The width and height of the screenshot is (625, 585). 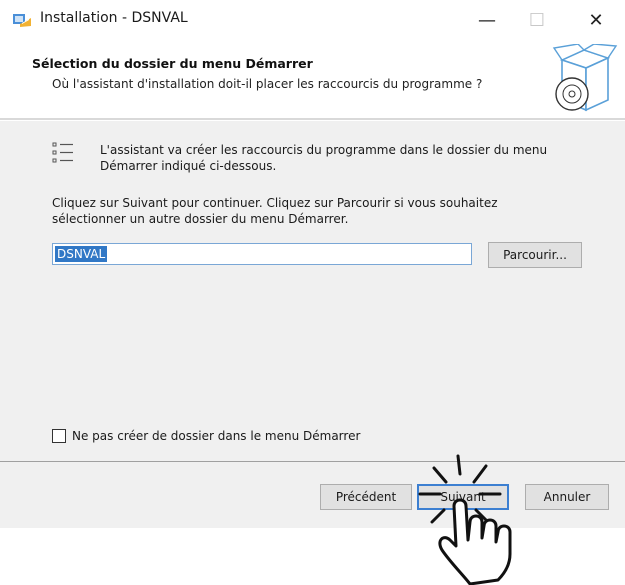 I want to click on no-folder-checkbox, so click(x=59, y=436).